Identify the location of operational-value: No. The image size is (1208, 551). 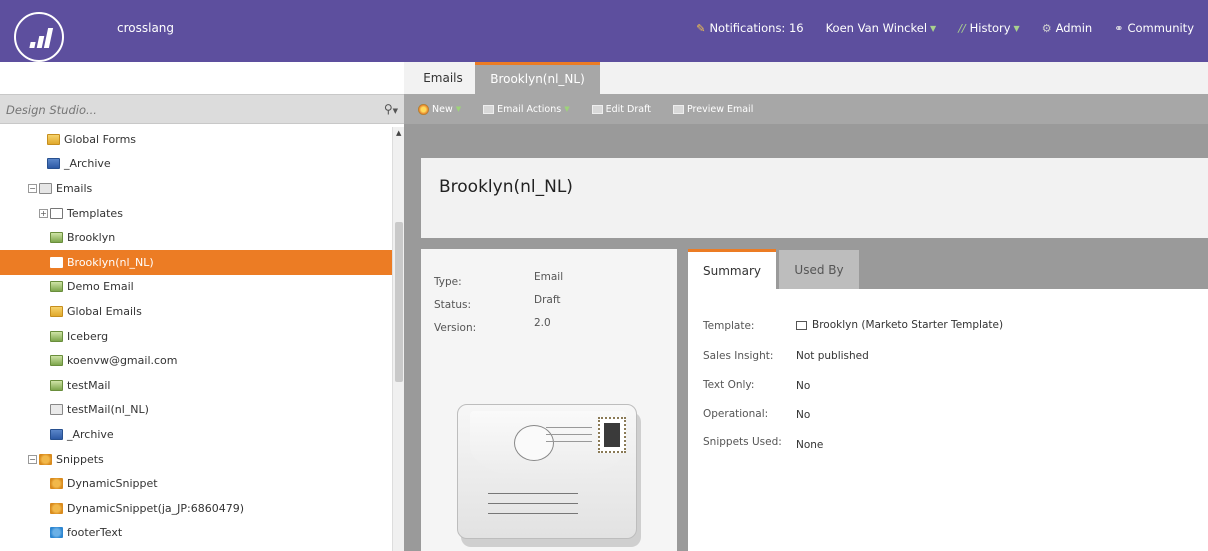
(803, 415).